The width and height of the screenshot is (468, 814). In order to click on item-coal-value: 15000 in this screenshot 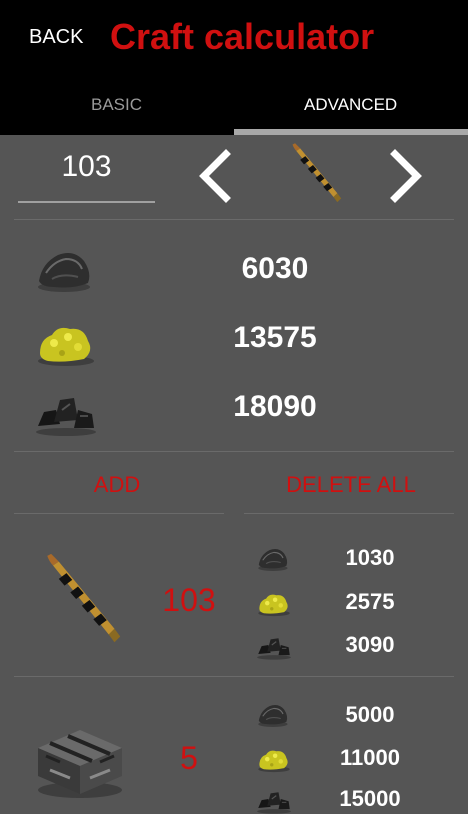, I will do `click(370, 798)`.